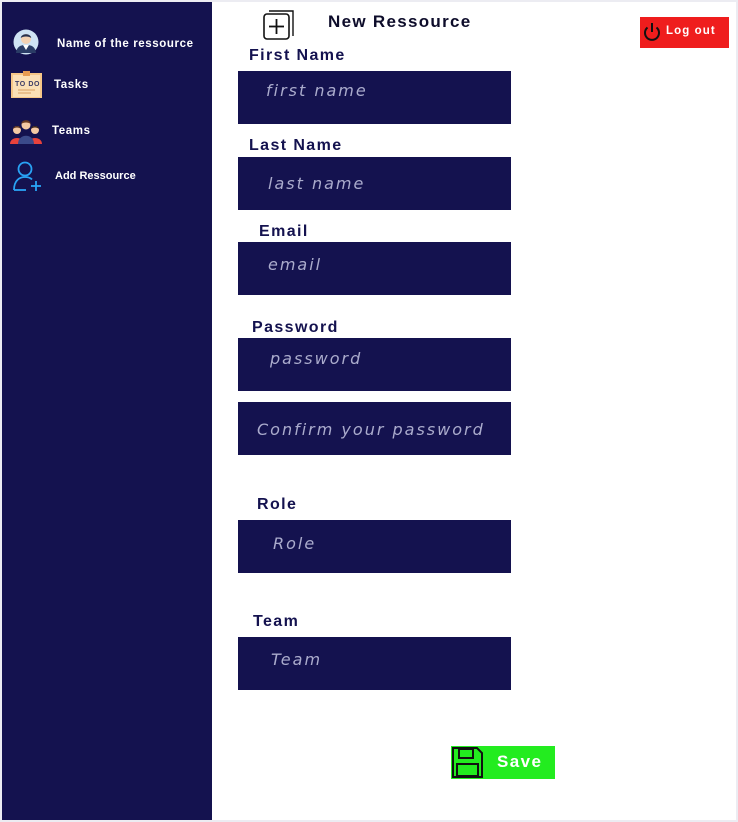 The height and width of the screenshot is (822, 738). Describe the element at coordinates (467, 762) in the screenshot. I see `floppy-disk-icon` at that location.